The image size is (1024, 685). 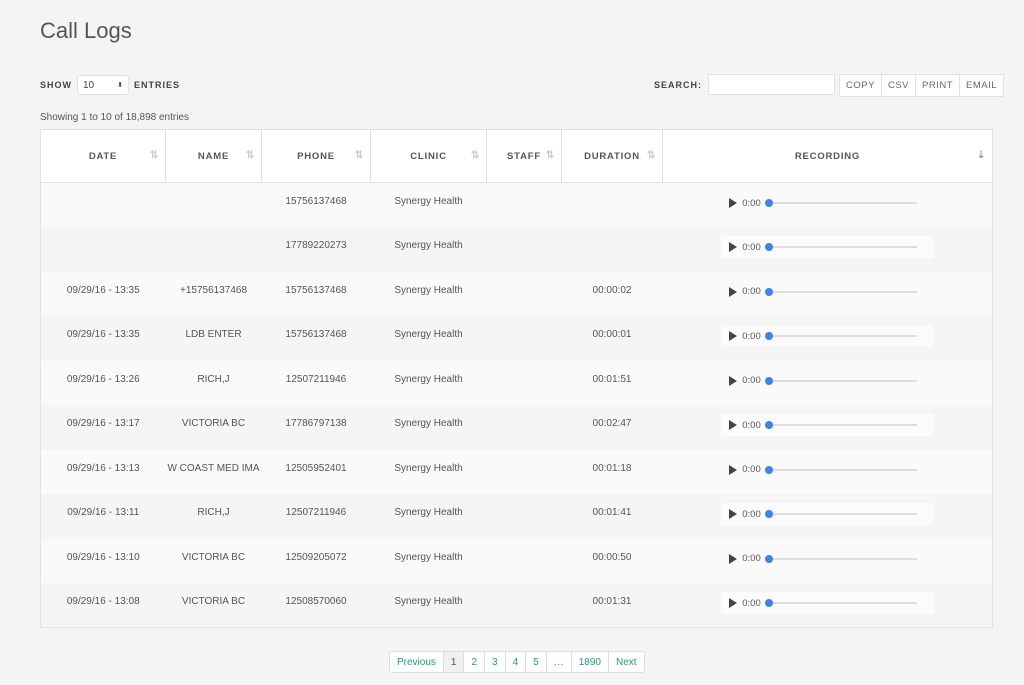 I want to click on search-input, so click(x=772, y=84).